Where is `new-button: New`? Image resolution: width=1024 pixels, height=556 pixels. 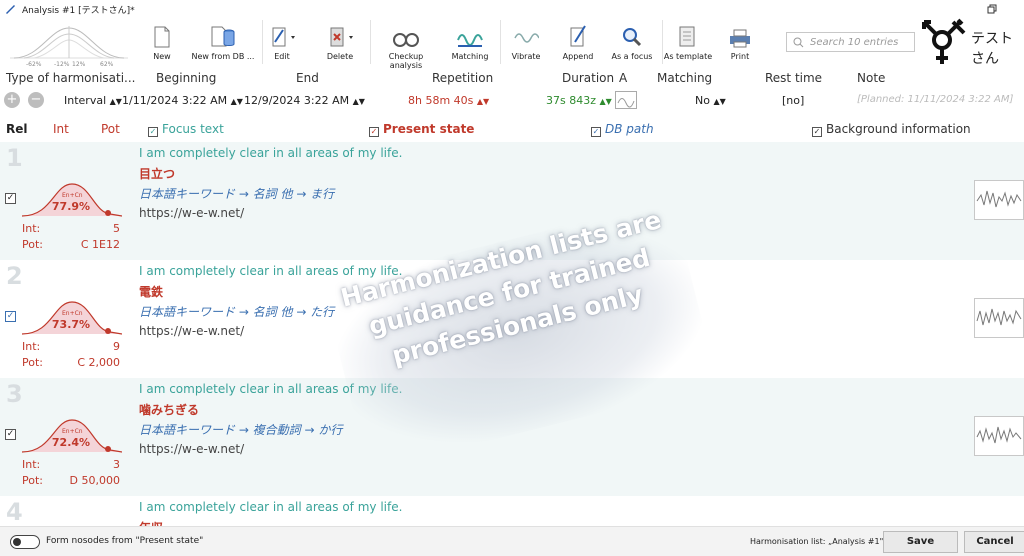
new-button: New is located at coordinates (162, 41).